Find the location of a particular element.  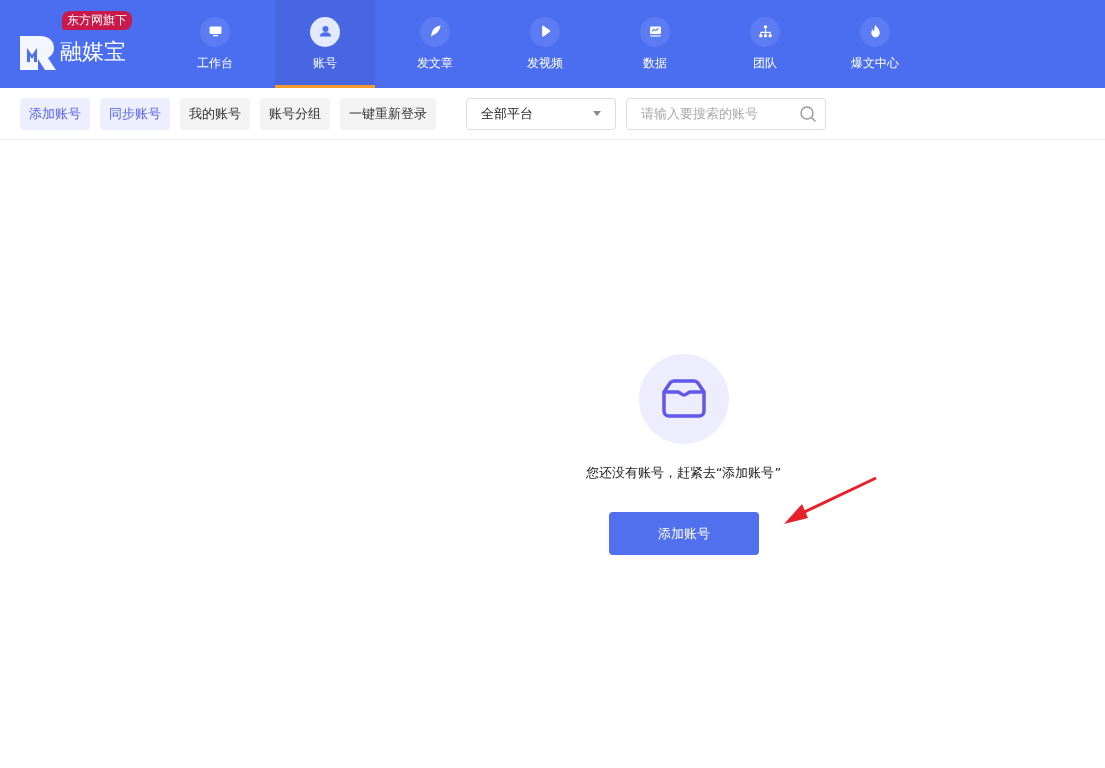

caret-icon is located at coordinates (597, 113).